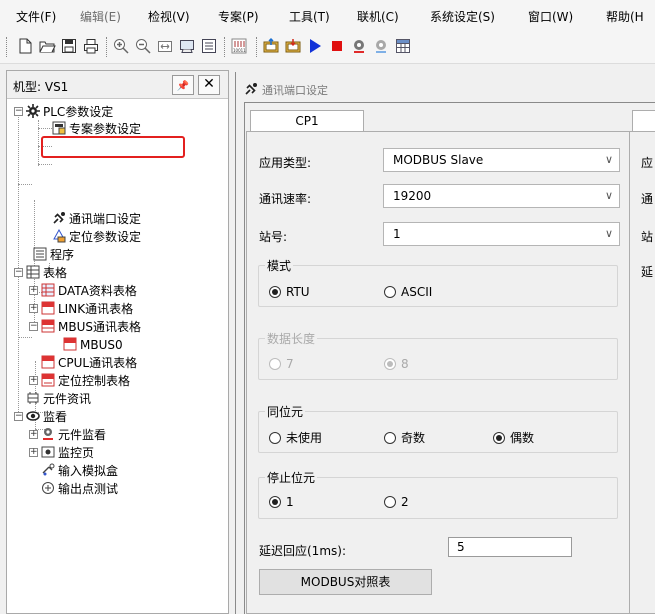 This screenshot has width=655, height=614. I want to click on stop-bit-2-radio: 2, so click(396, 502).